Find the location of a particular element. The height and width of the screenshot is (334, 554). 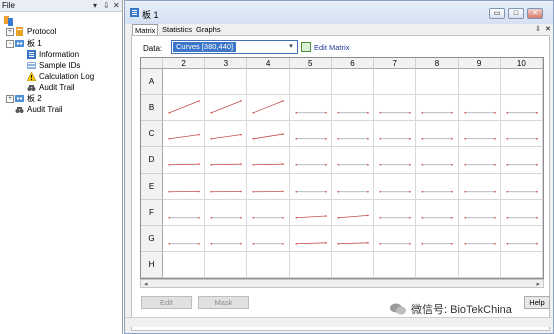

row-header: A is located at coordinates (152, 82).